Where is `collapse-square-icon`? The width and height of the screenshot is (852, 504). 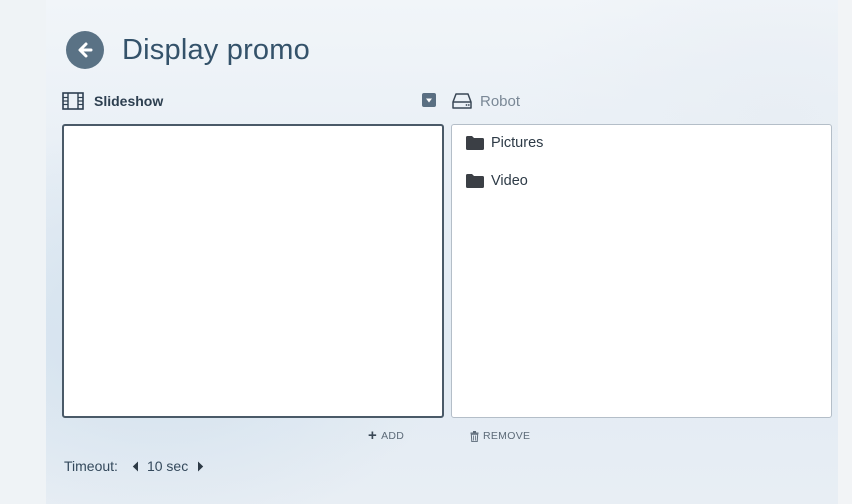
collapse-square-icon is located at coordinates (429, 100).